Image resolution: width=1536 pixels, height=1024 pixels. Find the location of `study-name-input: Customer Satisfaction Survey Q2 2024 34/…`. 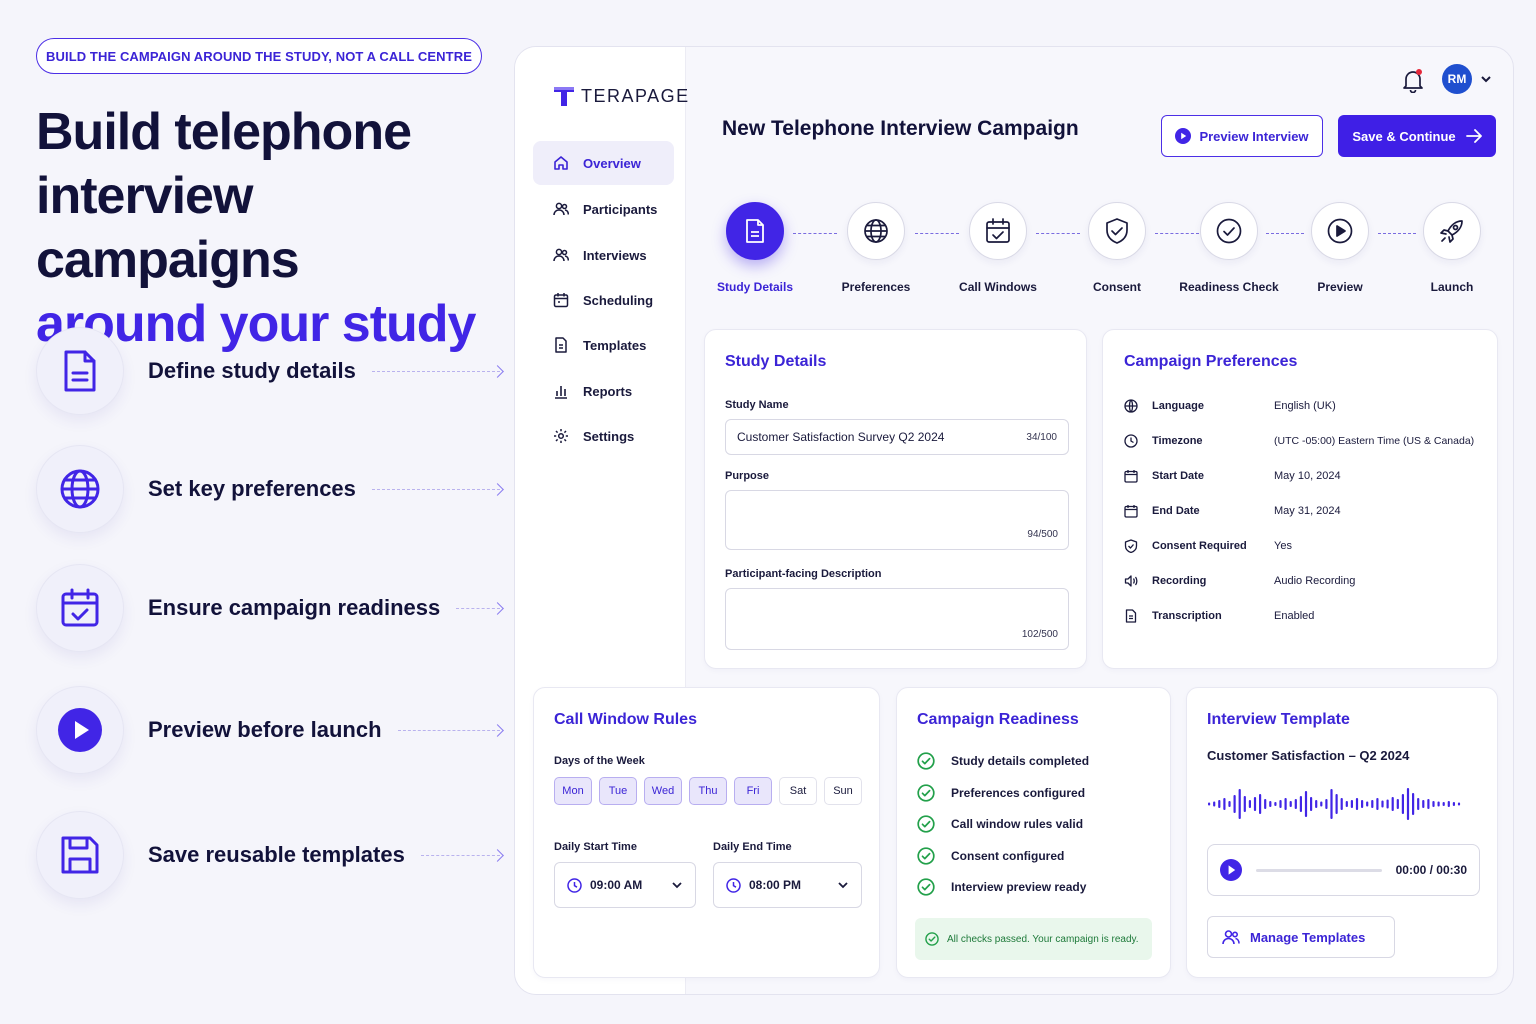

study-name-input: Customer Satisfaction Survey Q2 2024 34/… is located at coordinates (897, 437).